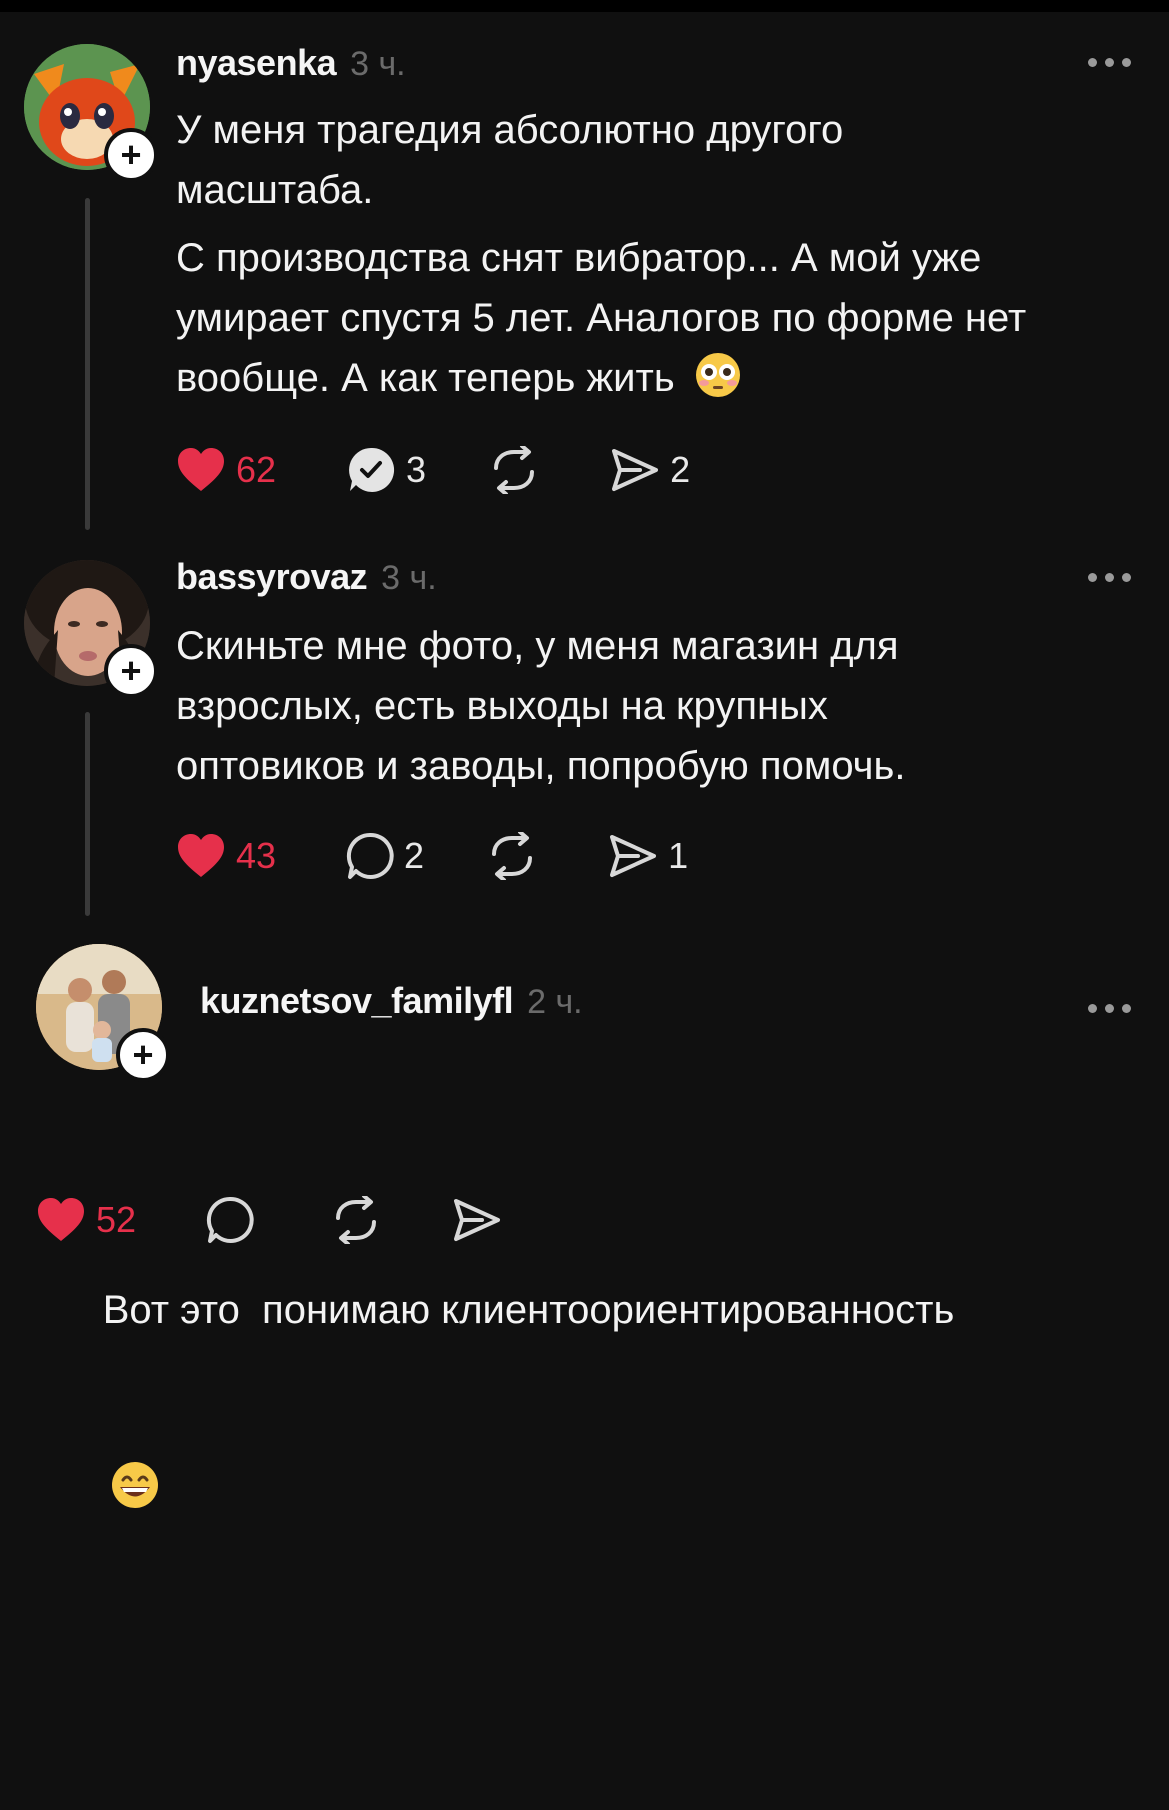 The height and width of the screenshot is (1810, 1169). Describe the element at coordinates (103, 1013) in the screenshot. I see `avatar-kuznetsov-familyfl: +` at that location.